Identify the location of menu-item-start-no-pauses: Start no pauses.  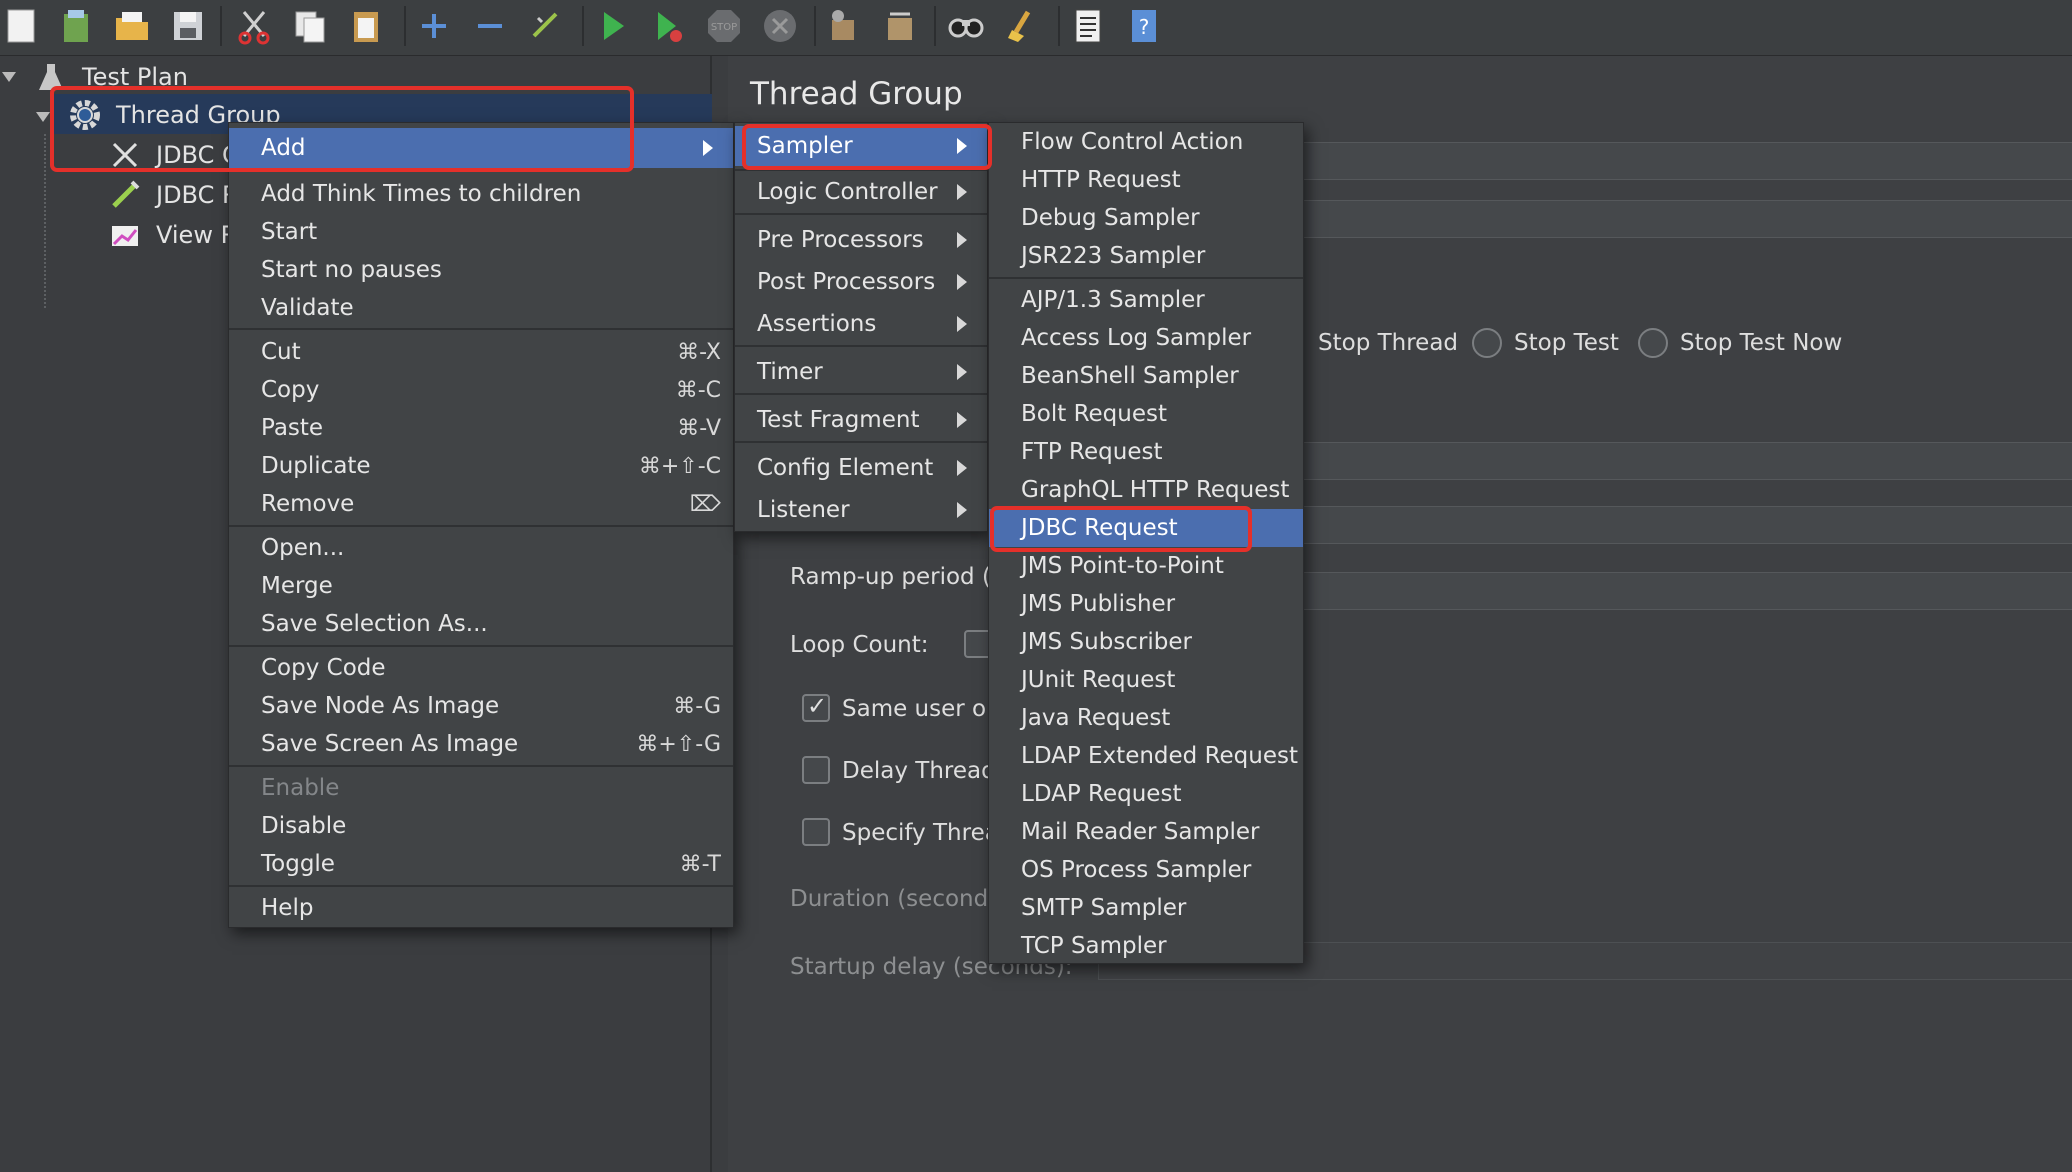
(481, 270).